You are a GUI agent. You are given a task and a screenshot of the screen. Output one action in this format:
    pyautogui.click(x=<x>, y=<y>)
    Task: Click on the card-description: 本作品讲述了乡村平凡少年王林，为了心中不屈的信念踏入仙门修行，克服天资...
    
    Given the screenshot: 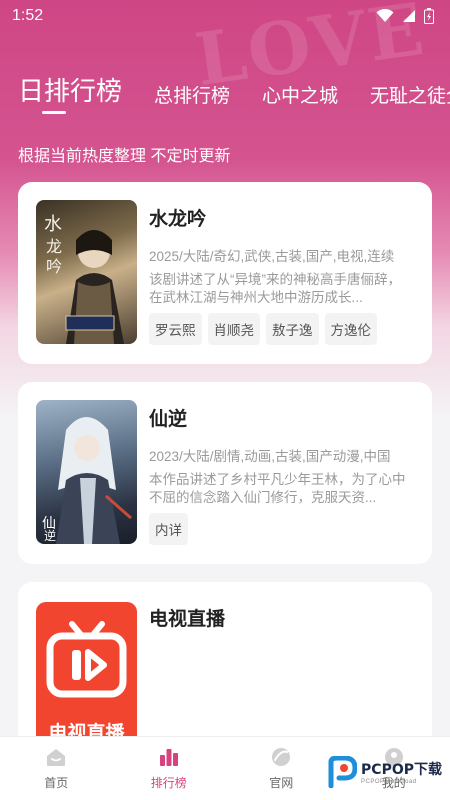 What is the action you would take?
    pyautogui.click(x=277, y=488)
    